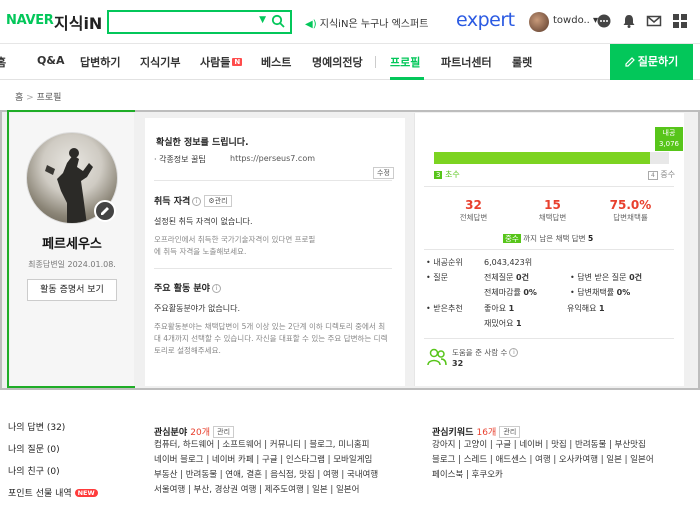  Describe the element at coordinates (237, 62) in the screenshot. I see `new-badge: N` at that location.